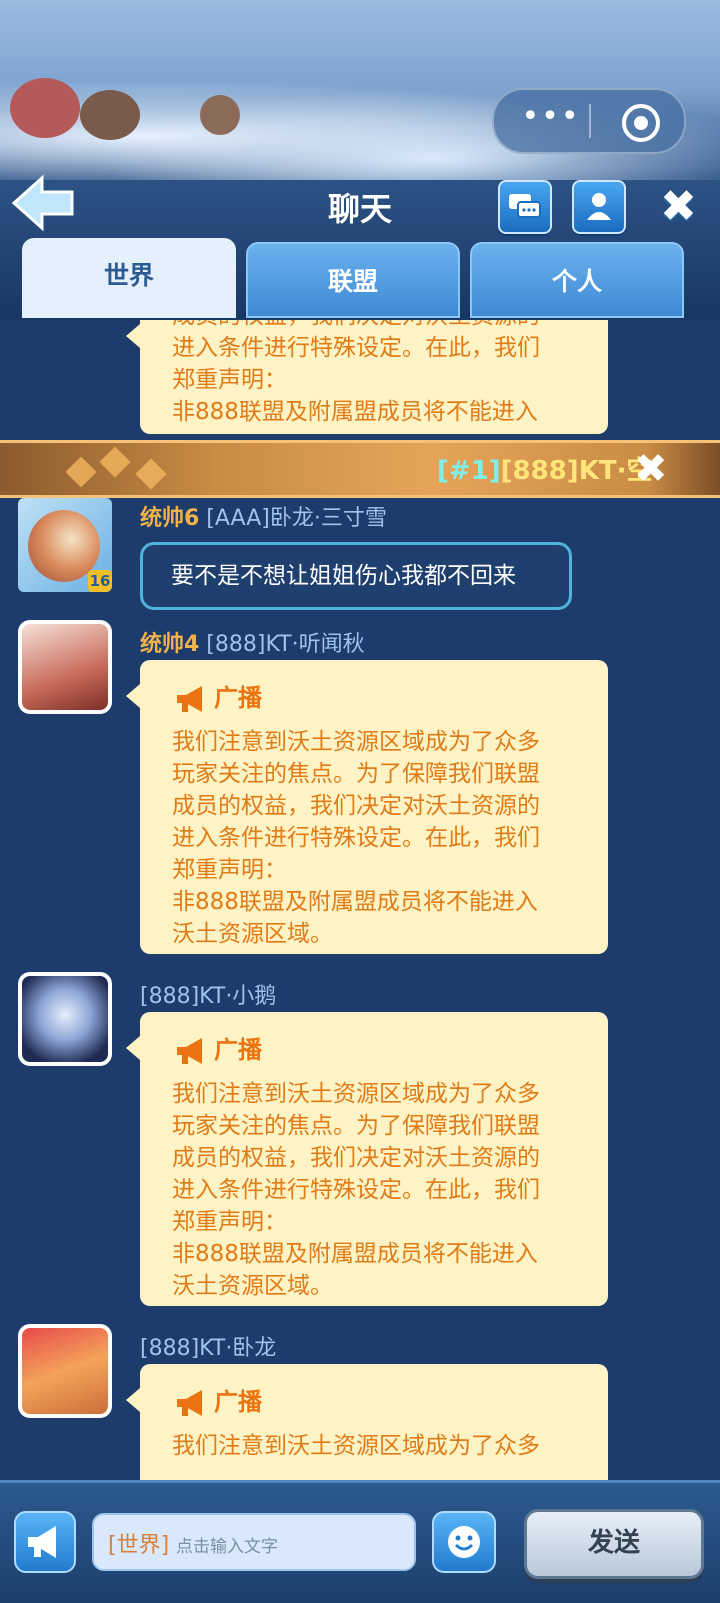 The image size is (720, 1603). I want to click on emoji-button, so click(464, 1542).